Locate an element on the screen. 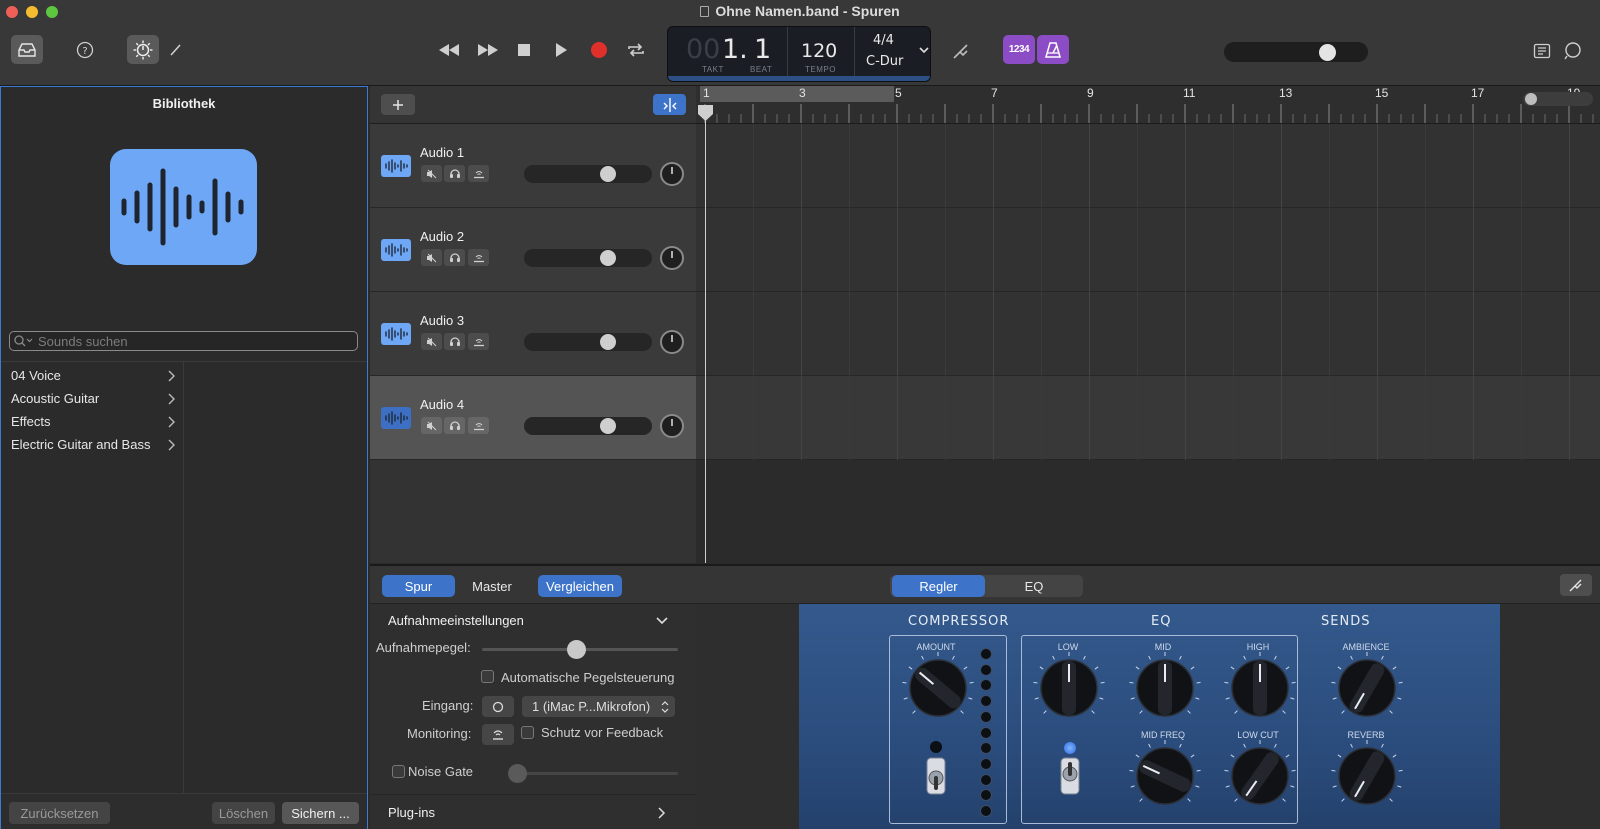  record-level-slider is located at coordinates (580, 649).